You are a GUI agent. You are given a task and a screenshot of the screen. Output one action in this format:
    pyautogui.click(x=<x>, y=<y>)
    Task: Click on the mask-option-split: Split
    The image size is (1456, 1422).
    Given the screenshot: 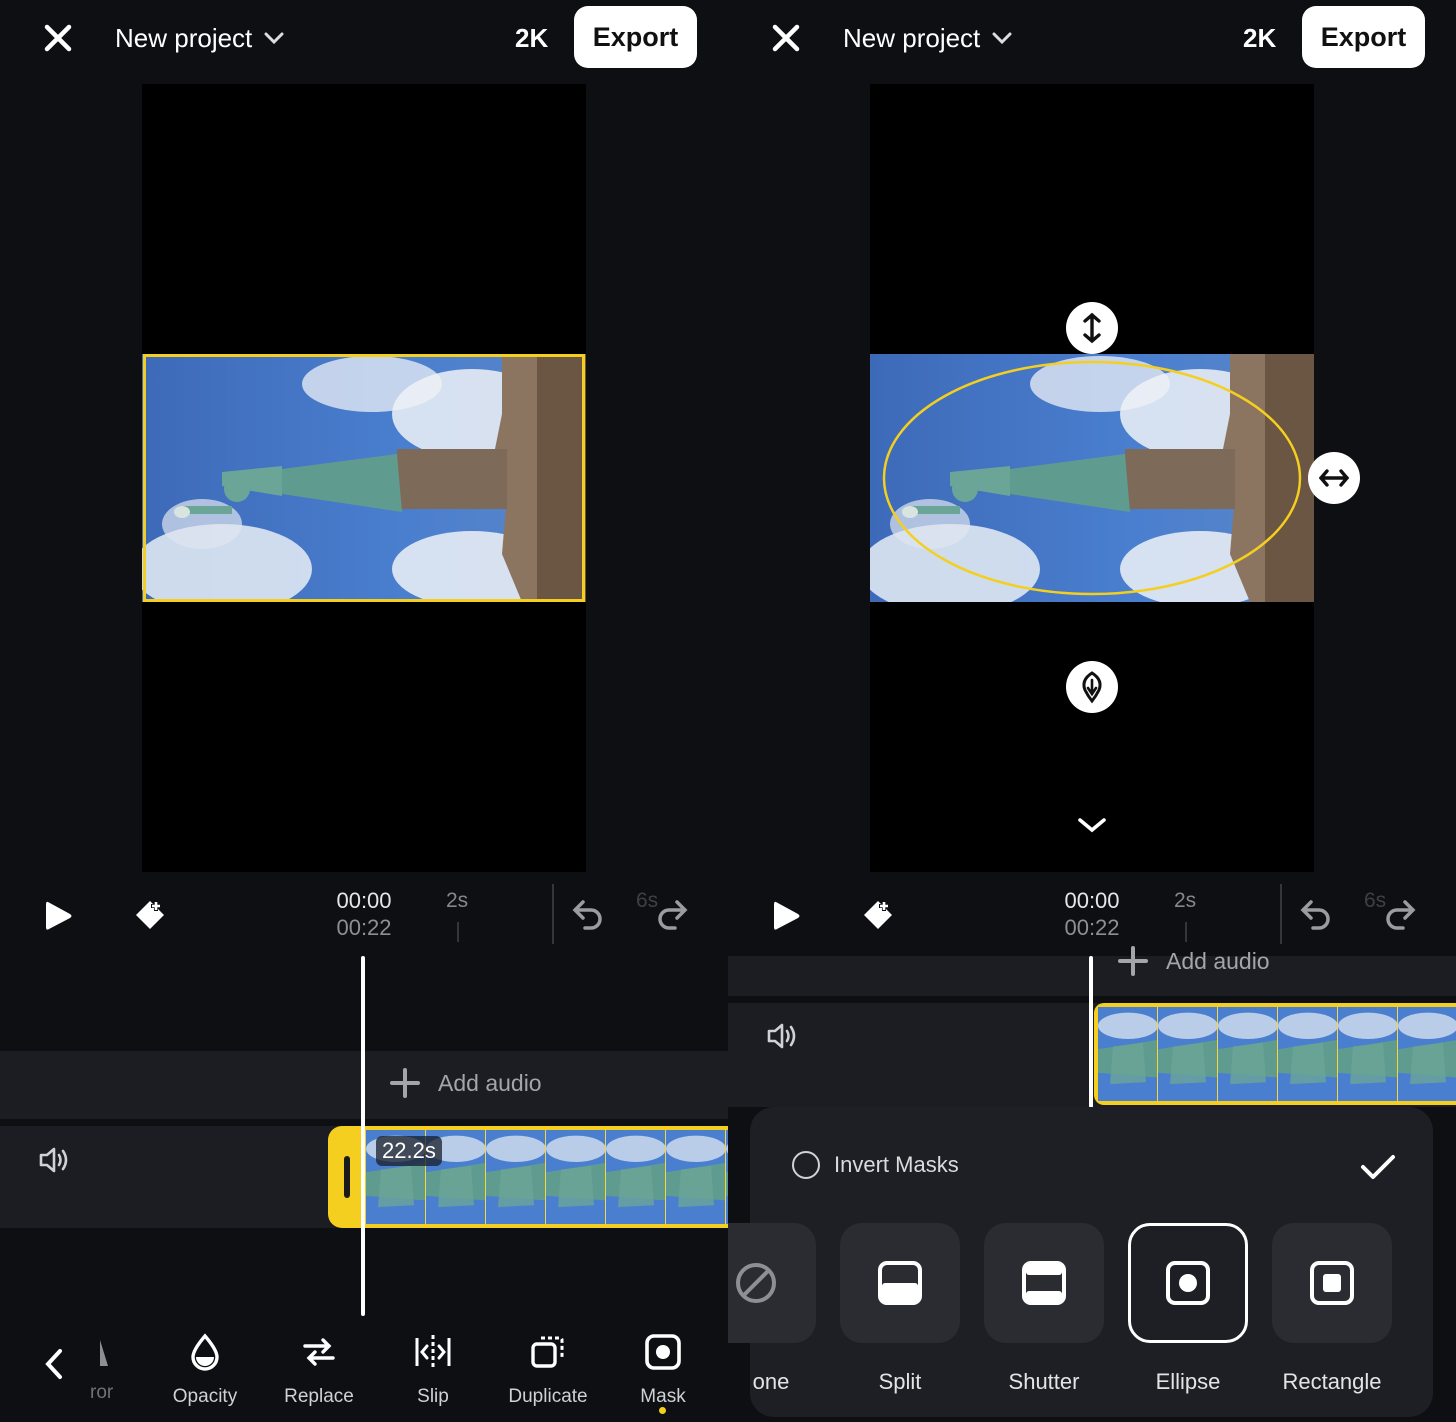 What is the action you would take?
    pyautogui.click(x=900, y=1309)
    